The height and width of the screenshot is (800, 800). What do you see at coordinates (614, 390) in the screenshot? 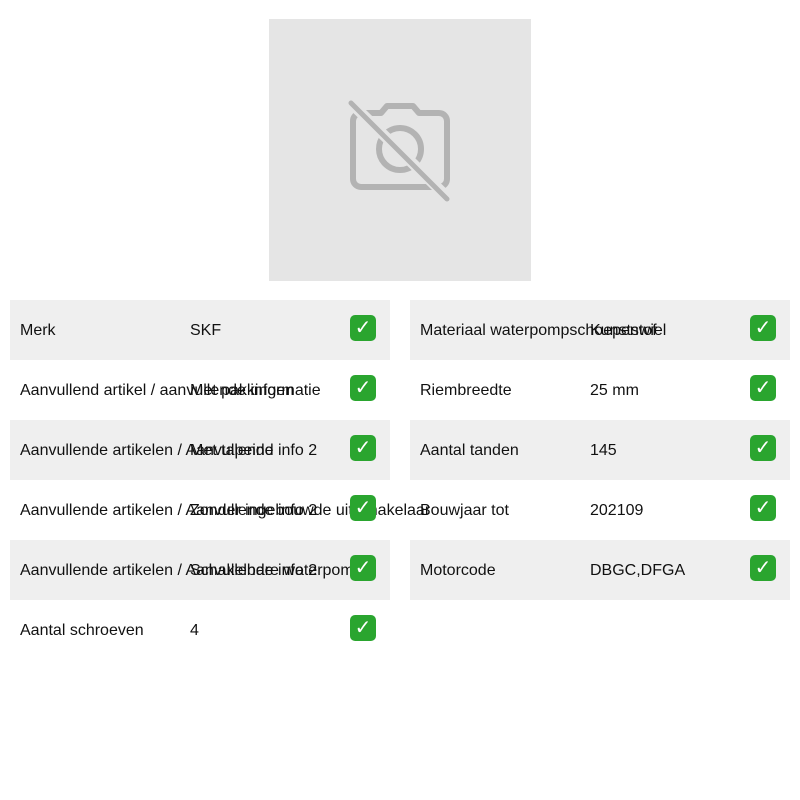
I see `spec-value: 25 mm` at bounding box center [614, 390].